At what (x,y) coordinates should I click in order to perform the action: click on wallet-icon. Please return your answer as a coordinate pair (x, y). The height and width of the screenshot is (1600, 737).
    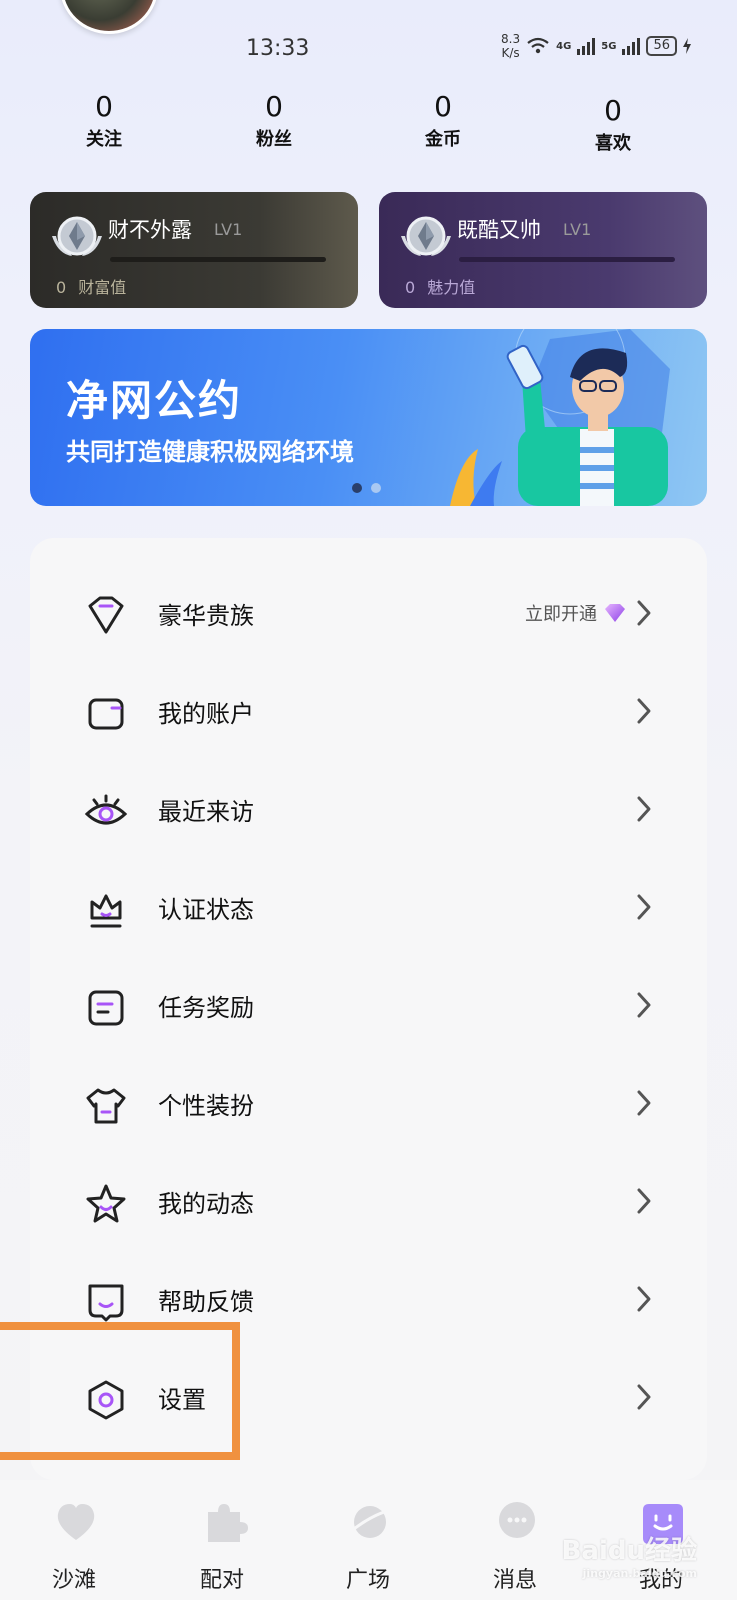
    Looking at the image, I should click on (106, 714).